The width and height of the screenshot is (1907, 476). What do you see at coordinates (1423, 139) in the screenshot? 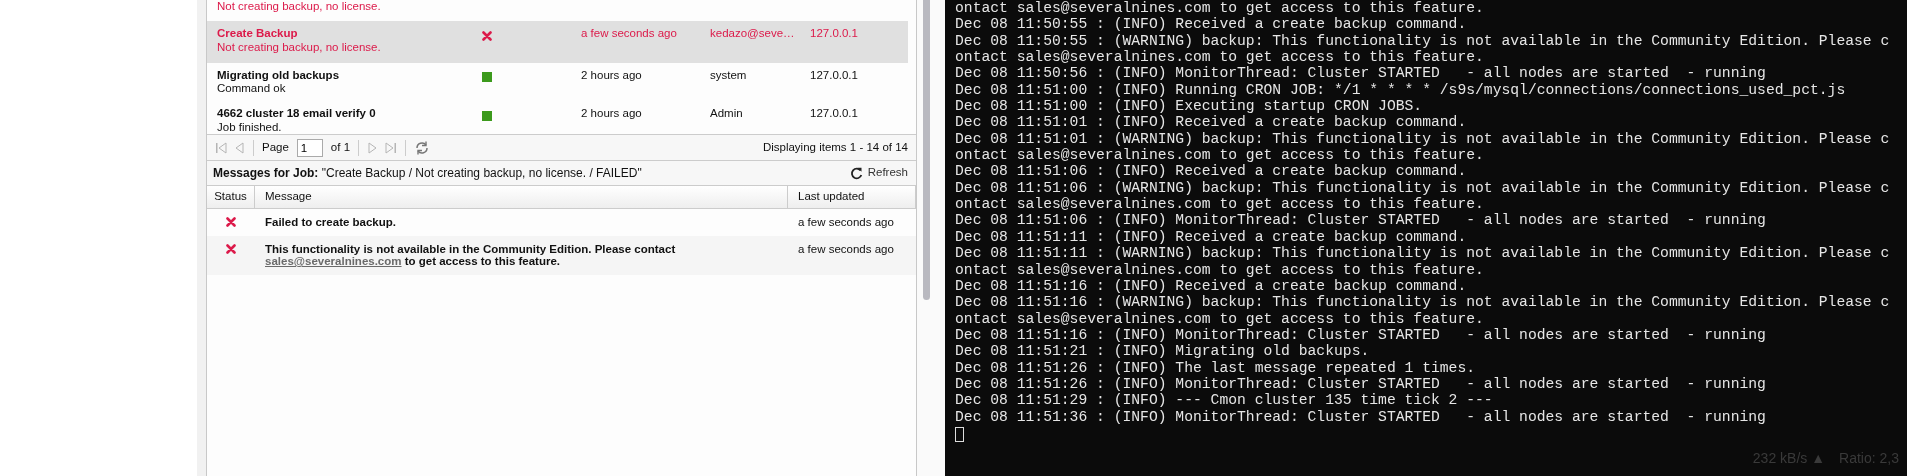
I see `terminal-line: Dec 08 11:51:01 : (WARNING) backup: This functionality is not available in the Community Edition. Please c` at bounding box center [1423, 139].